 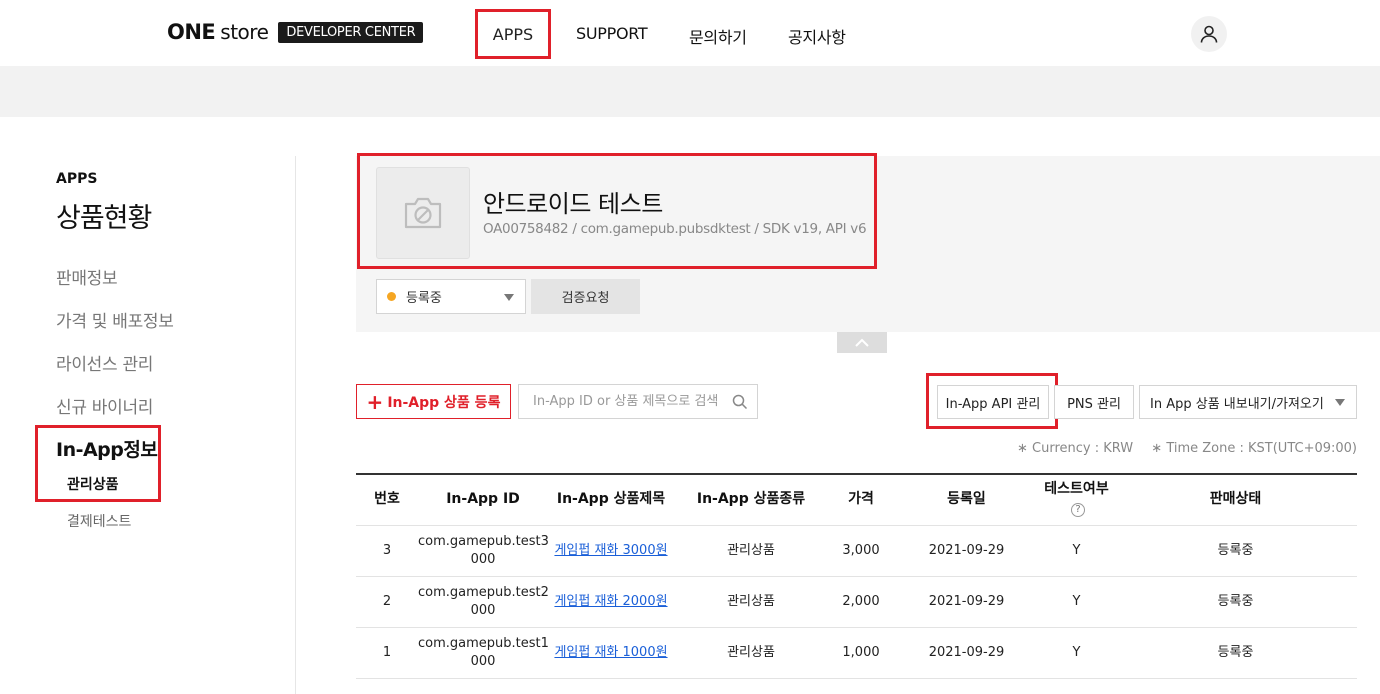 I want to click on status-value: 등록중, so click(x=424, y=298).